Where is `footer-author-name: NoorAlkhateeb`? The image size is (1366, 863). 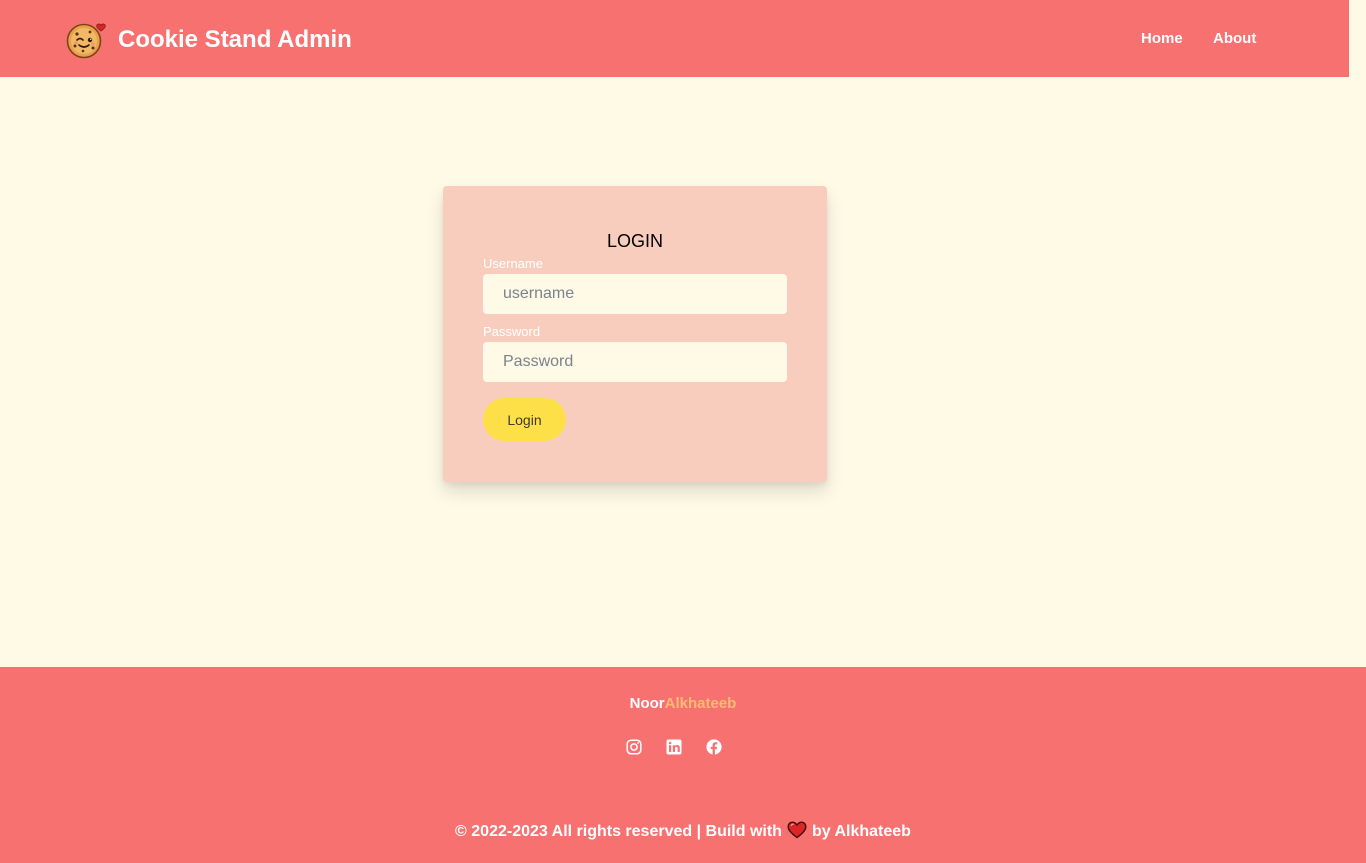
footer-author-name: NoorAlkhateeb is located at coordinates (683, 704).